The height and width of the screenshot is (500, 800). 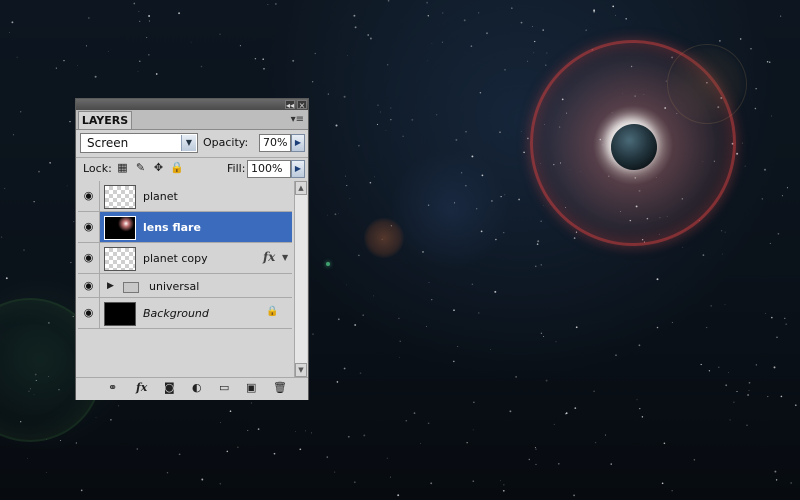 What do you see at coordinates (224, 388) in the screenshot?
I see `new-group-icon: ▭` at bounding box center [224, 388].